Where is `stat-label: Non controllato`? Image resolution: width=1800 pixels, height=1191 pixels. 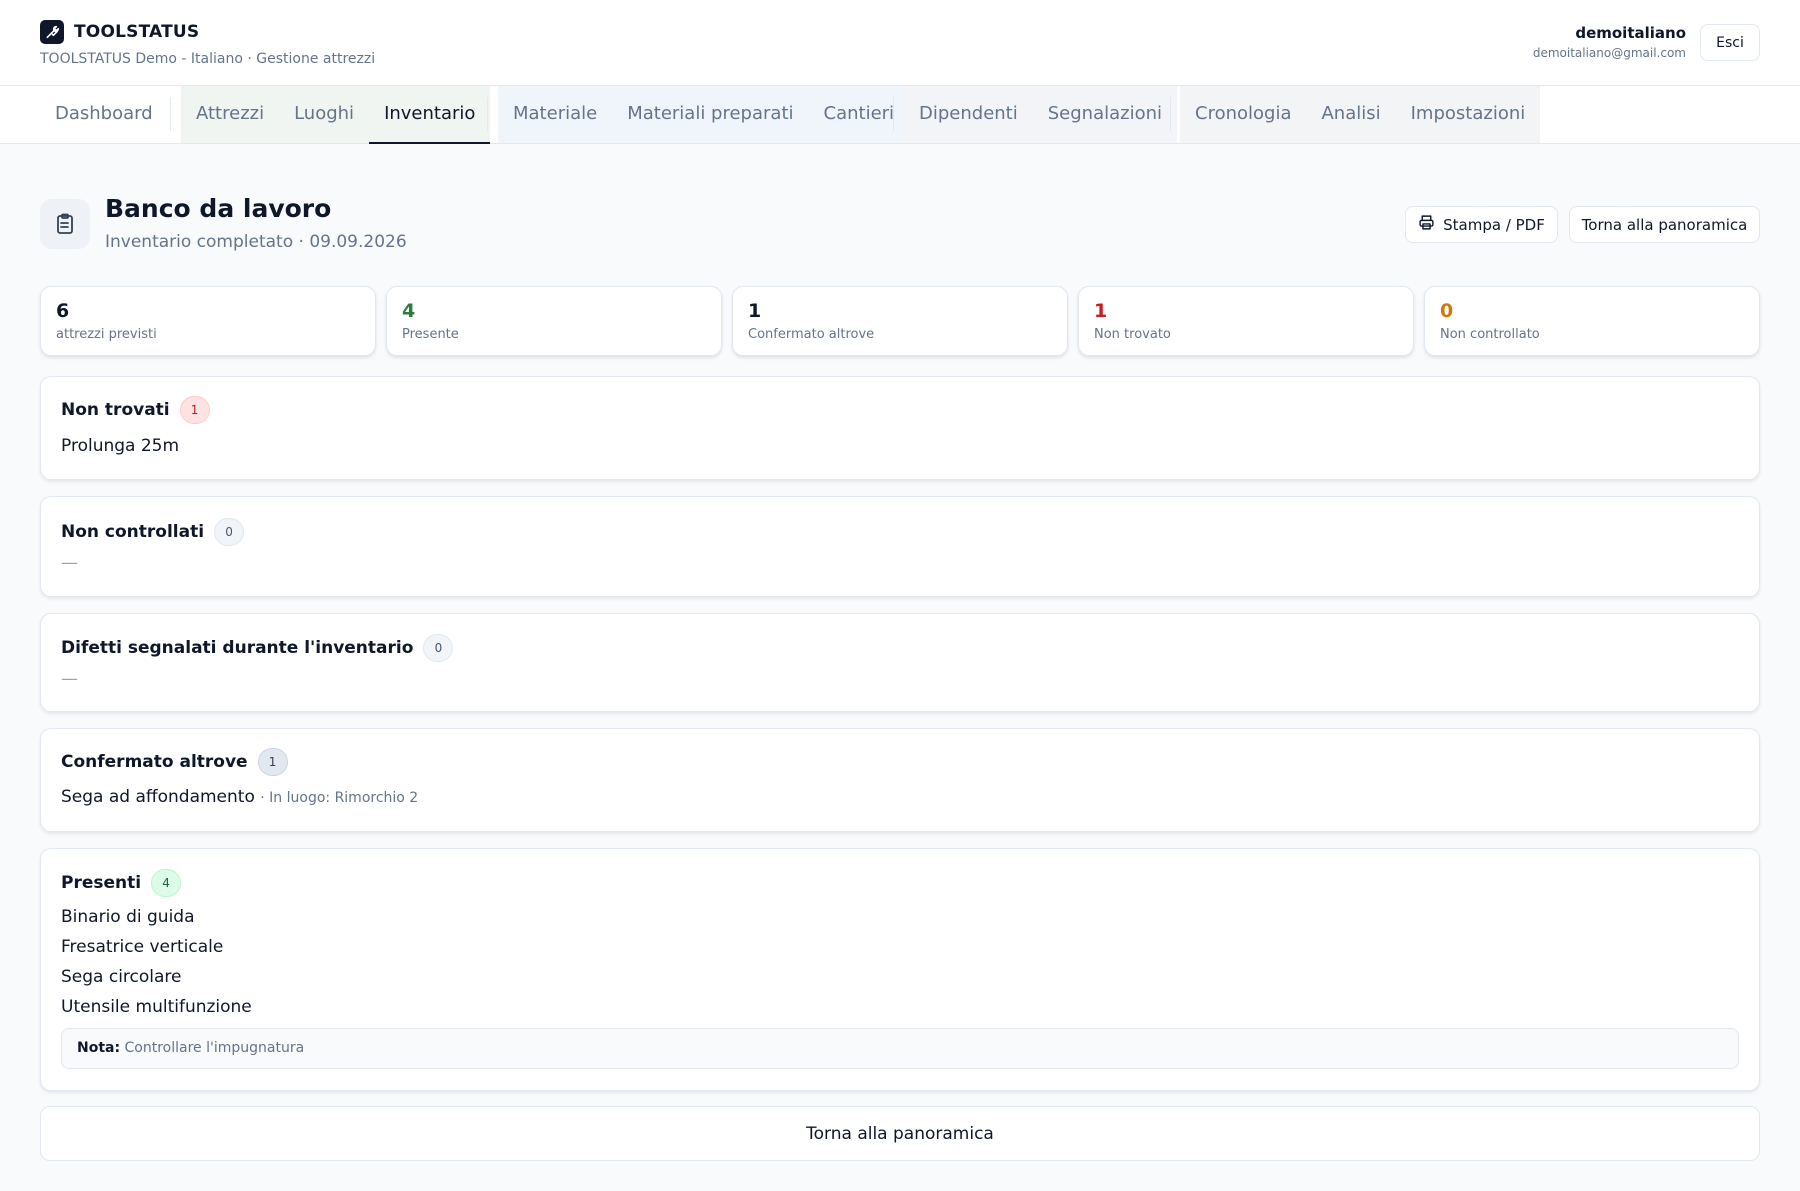 stat-label: Non controllato is located at coordinates (1490, 334).